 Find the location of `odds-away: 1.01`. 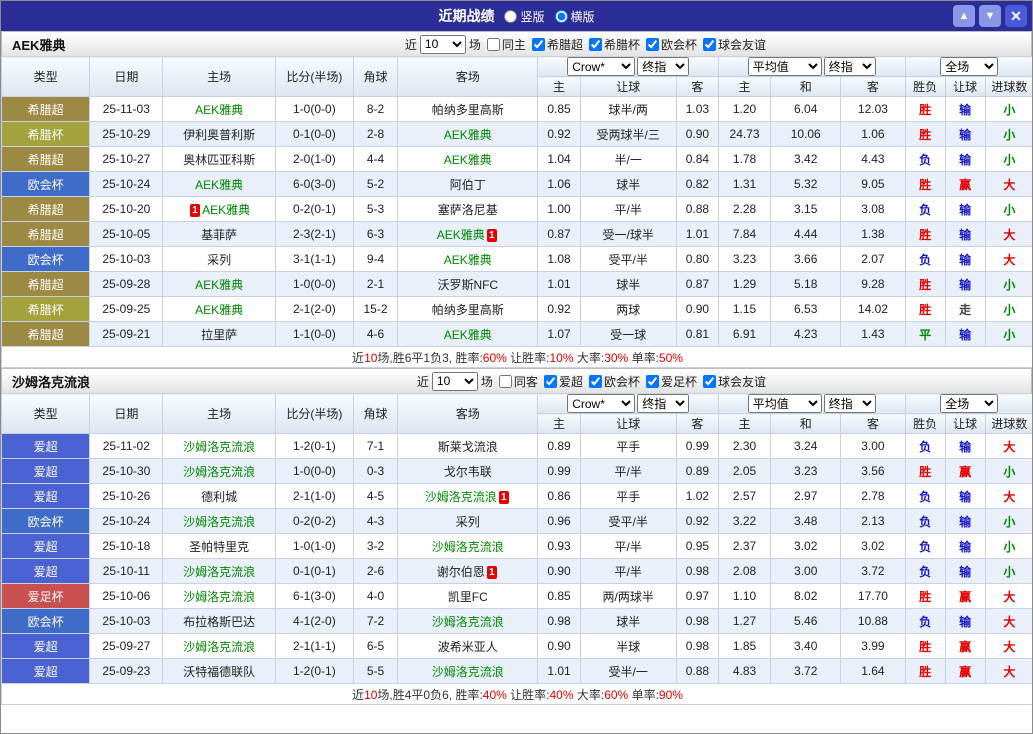

odds-away: 1.01 is located at coordinates (697, 234).